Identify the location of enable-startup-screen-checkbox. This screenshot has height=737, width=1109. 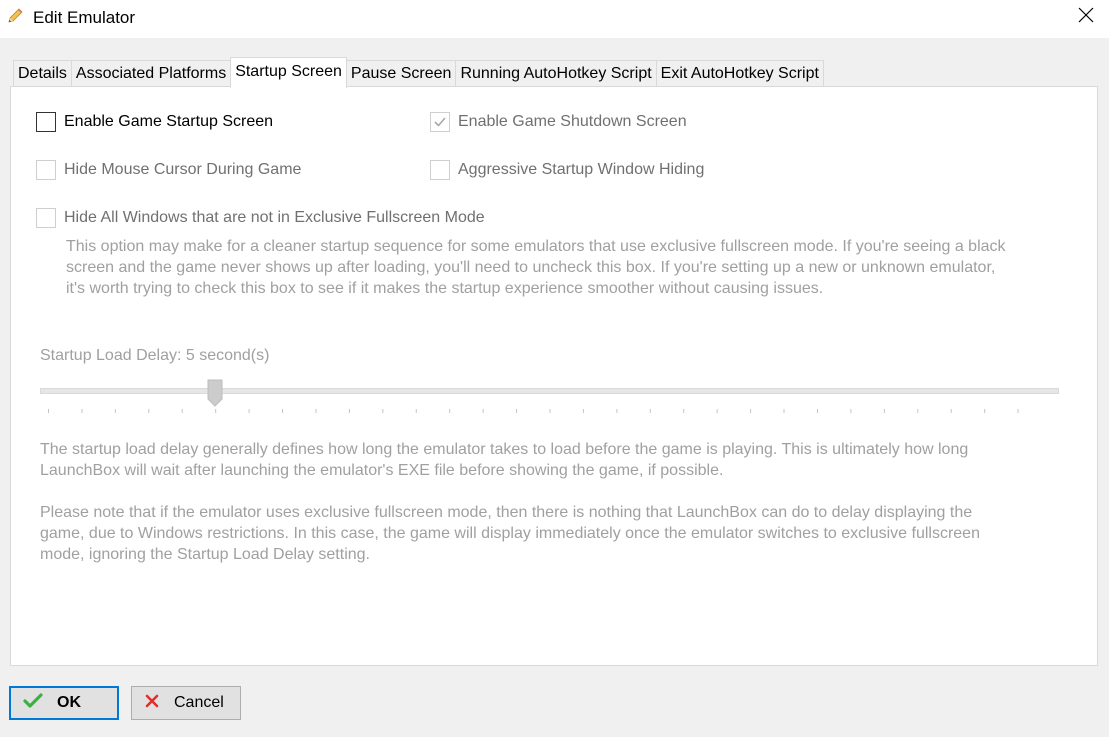
(46, 122).